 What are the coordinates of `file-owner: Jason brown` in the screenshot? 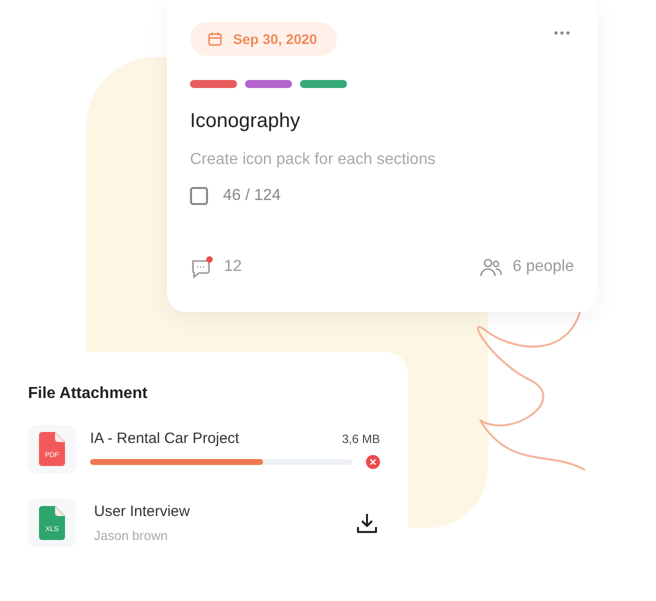 It's located at (131, 535).